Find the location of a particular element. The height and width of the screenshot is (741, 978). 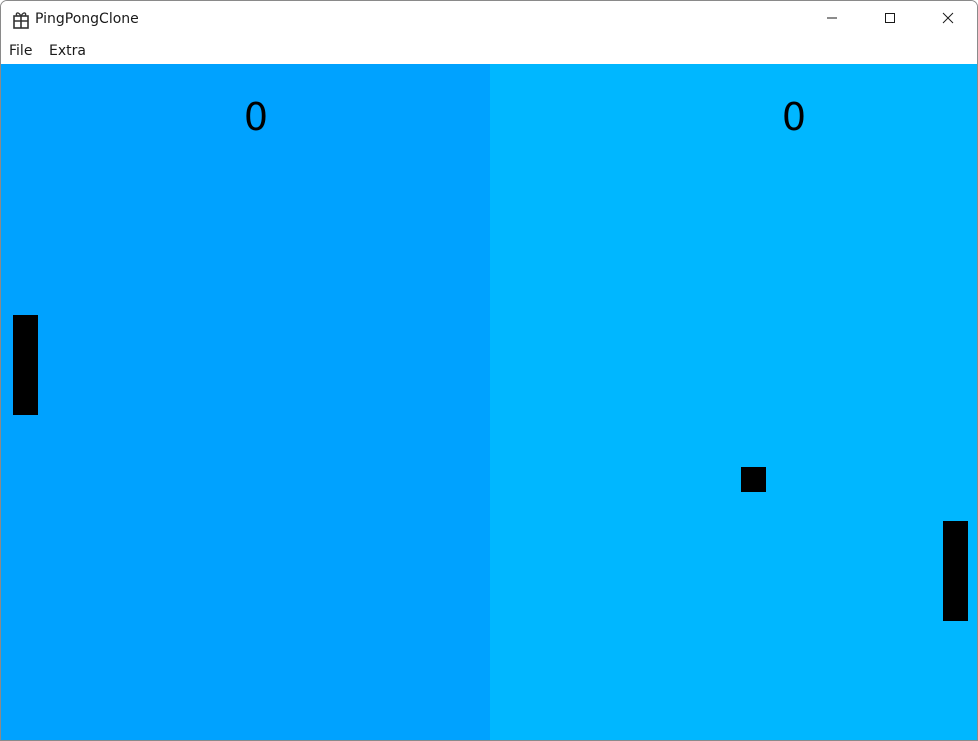

close-icon is located at coordinates (948, 20).